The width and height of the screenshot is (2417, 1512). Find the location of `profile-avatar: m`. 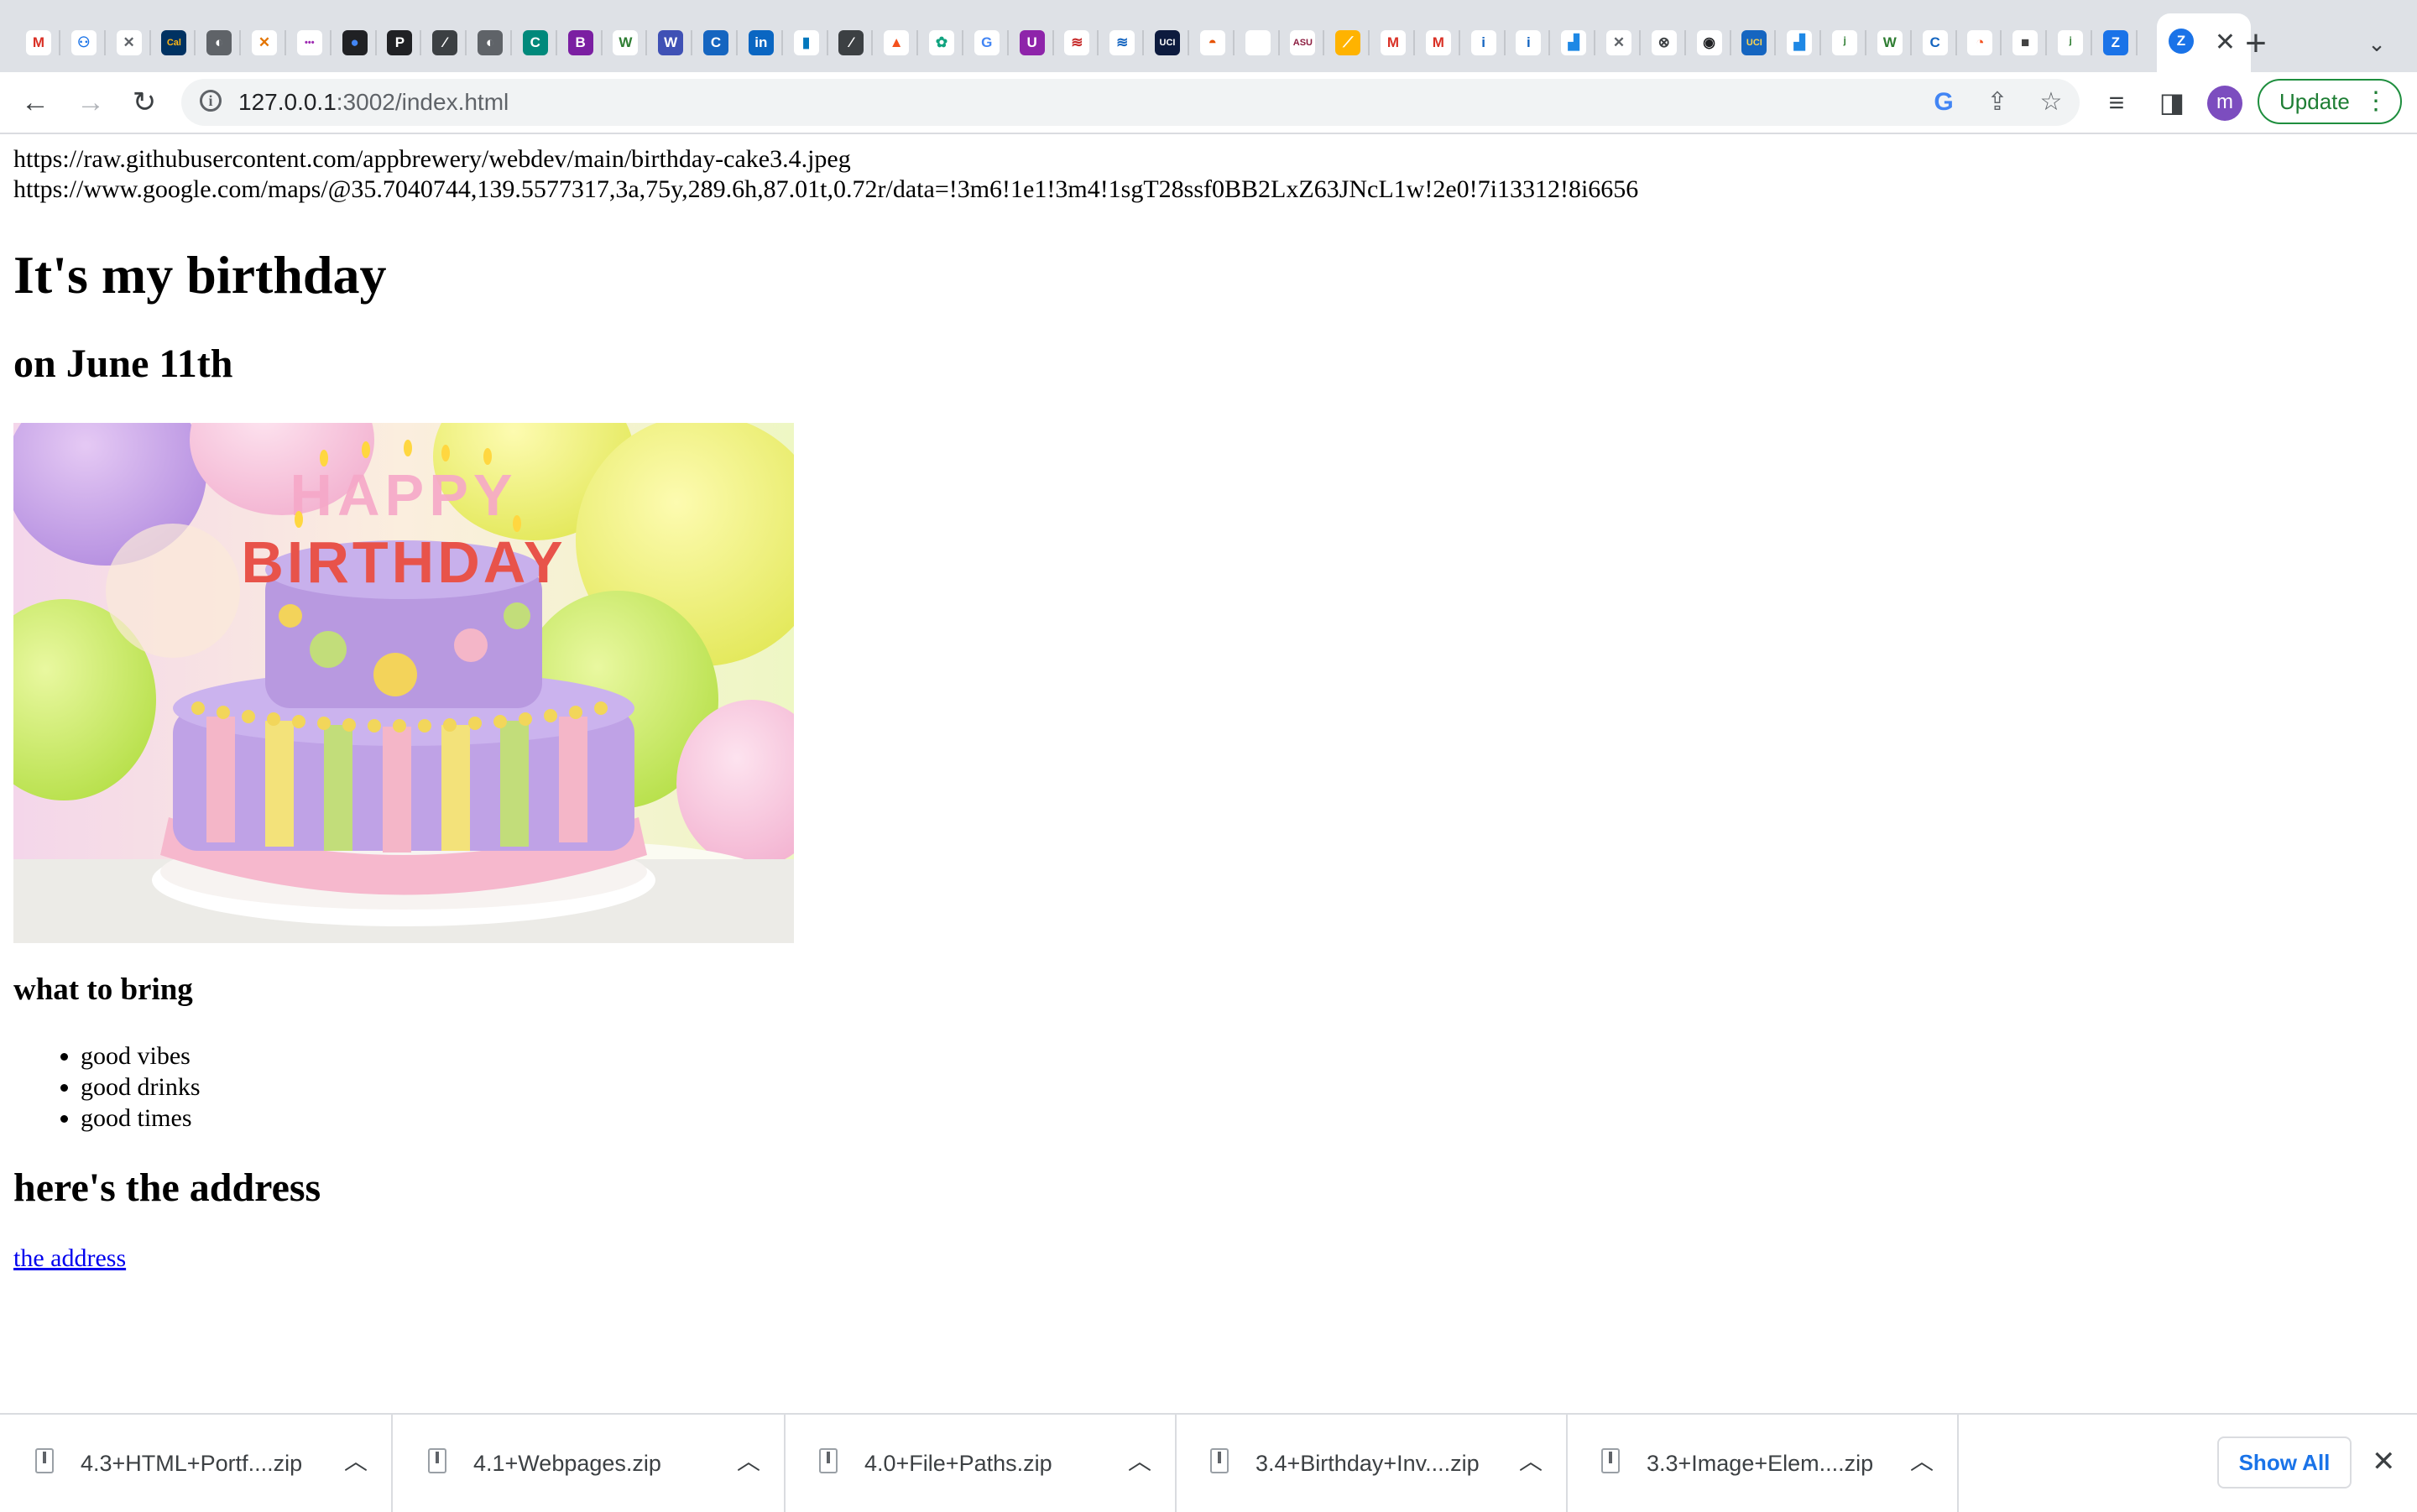

profile-avatar: m is located at coordinates (2224, 104).